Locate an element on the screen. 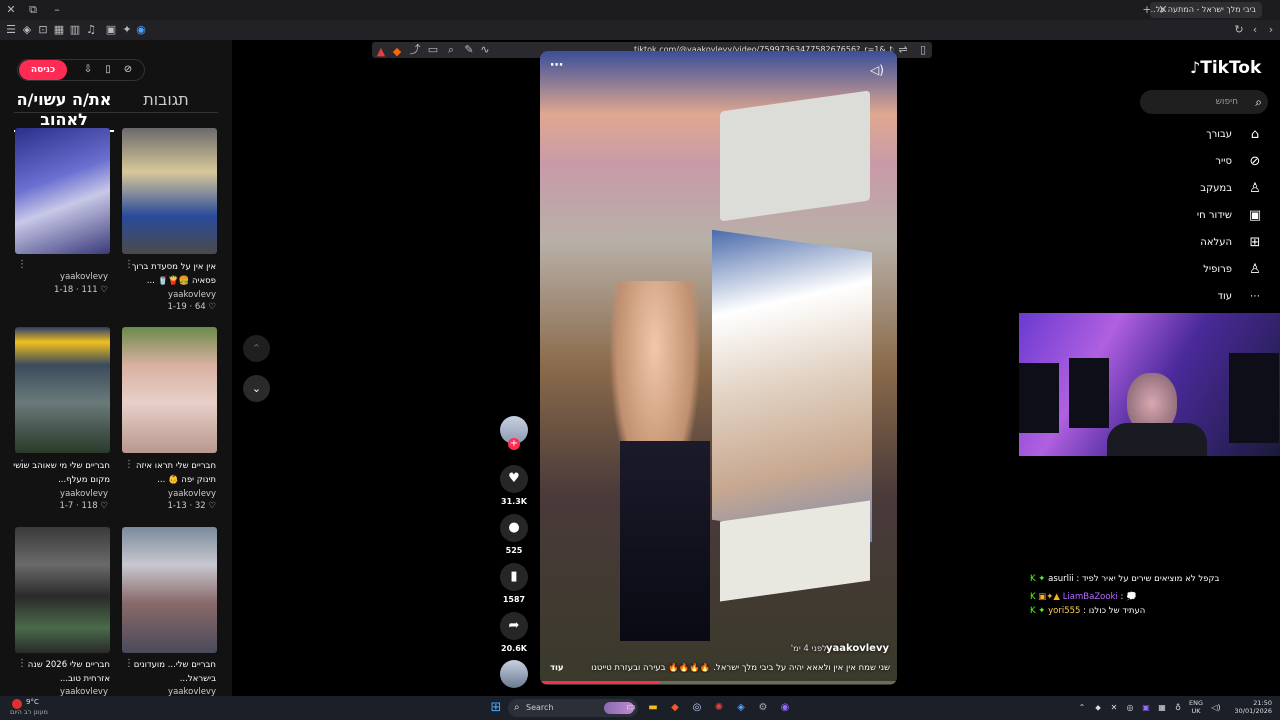 This screenshot has width=1280, height=720. follow-plus-icon: + is located at coordinates (514, 444).